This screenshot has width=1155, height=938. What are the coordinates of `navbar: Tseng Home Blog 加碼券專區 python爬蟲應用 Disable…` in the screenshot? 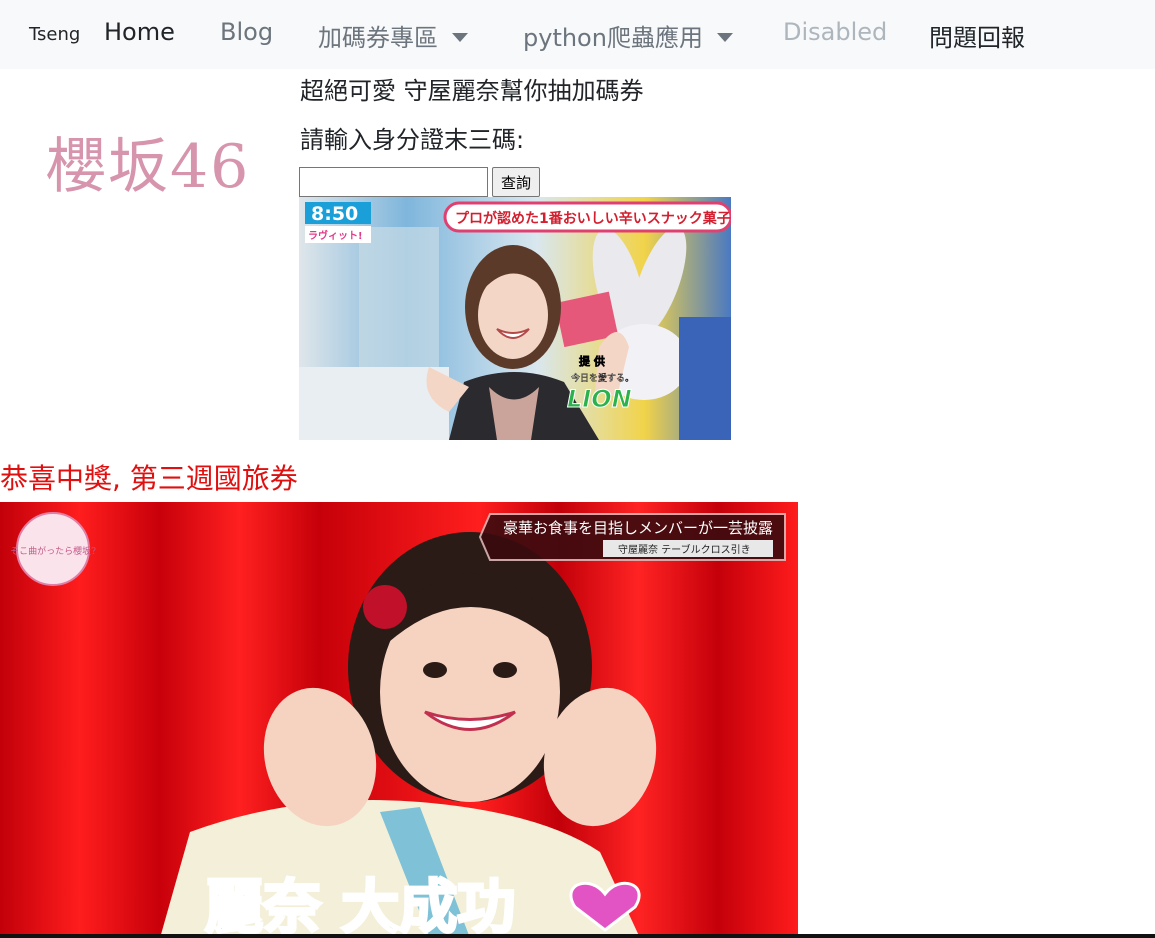 It's located at (577, 34).